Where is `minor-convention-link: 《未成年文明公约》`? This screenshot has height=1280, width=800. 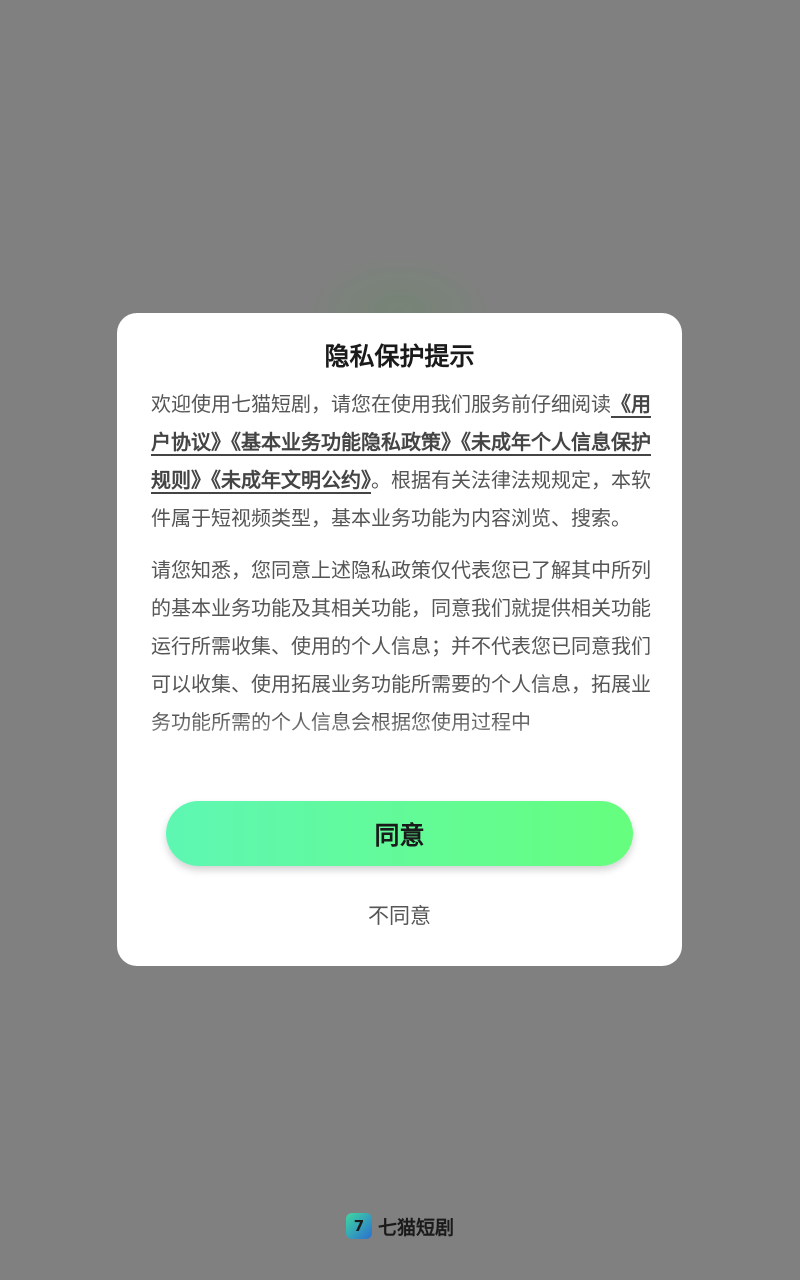
minor-convention-link: 《未成年文明公约》 is located at coordinates (291, 480).